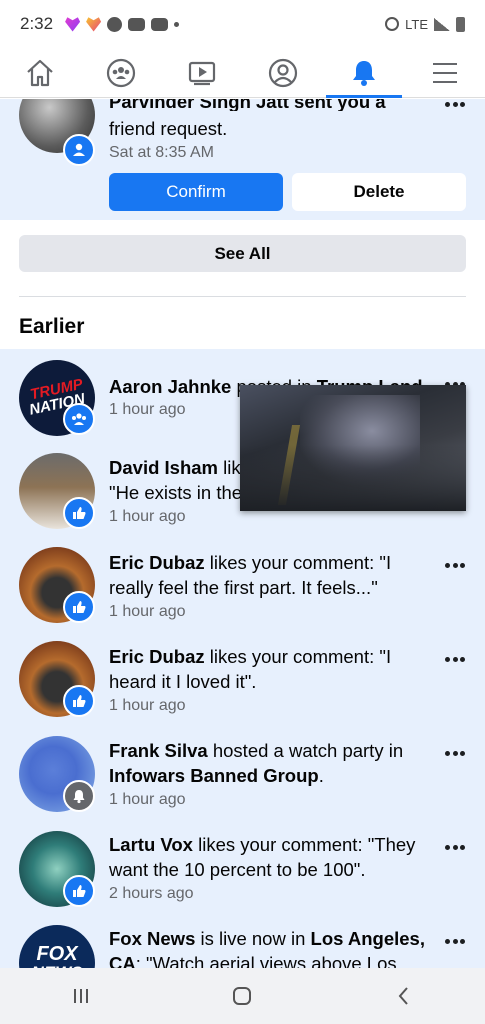  Describe the element at coordinates (57, 954) in the screenshot. I see `avatar-logo-text: FOX` at that location.